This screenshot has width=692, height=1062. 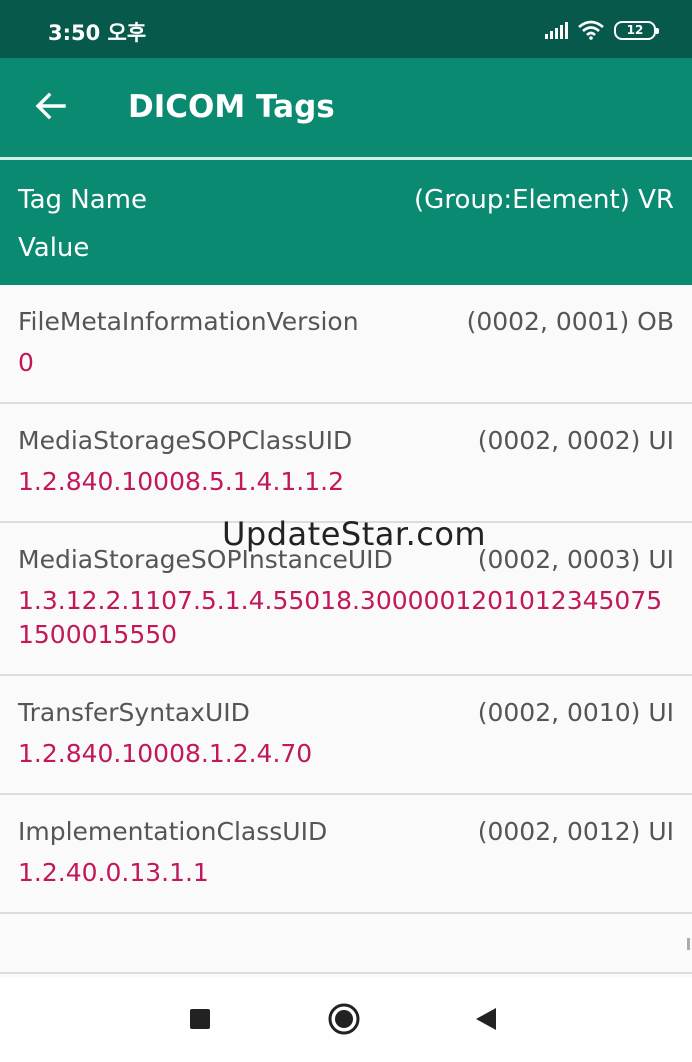 I want to click on battery-icon: 12, so click(x=636, y=30).